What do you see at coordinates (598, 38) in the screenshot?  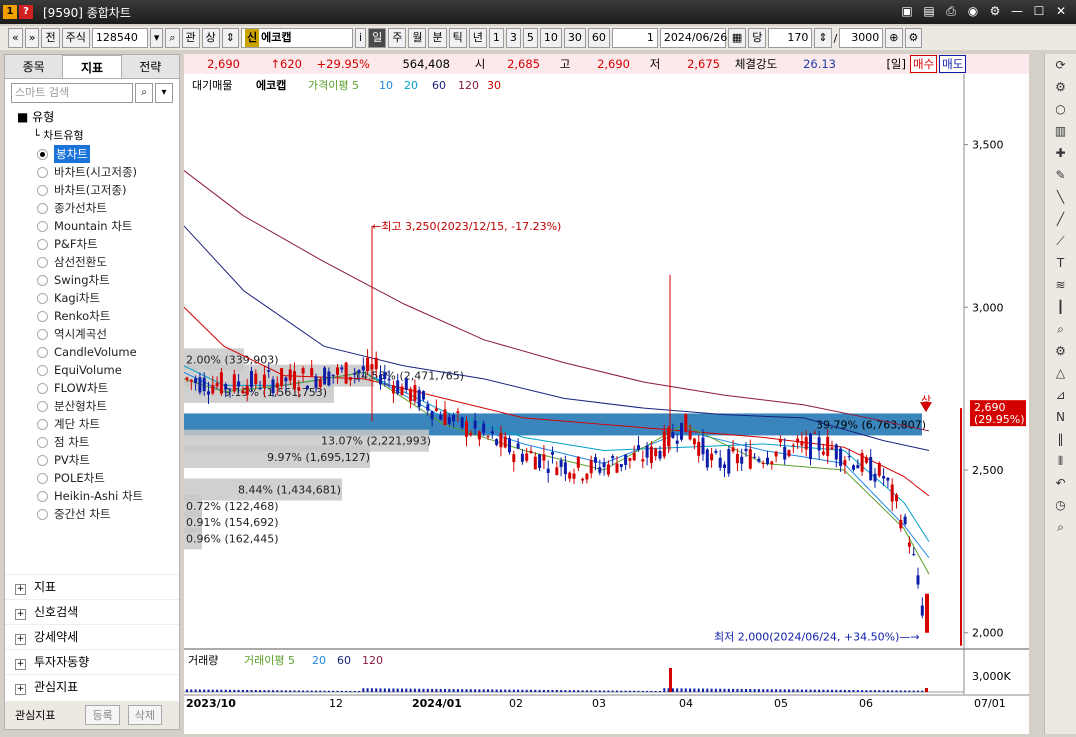 I see `interval-60: 60` at bounding box center [598, 38].